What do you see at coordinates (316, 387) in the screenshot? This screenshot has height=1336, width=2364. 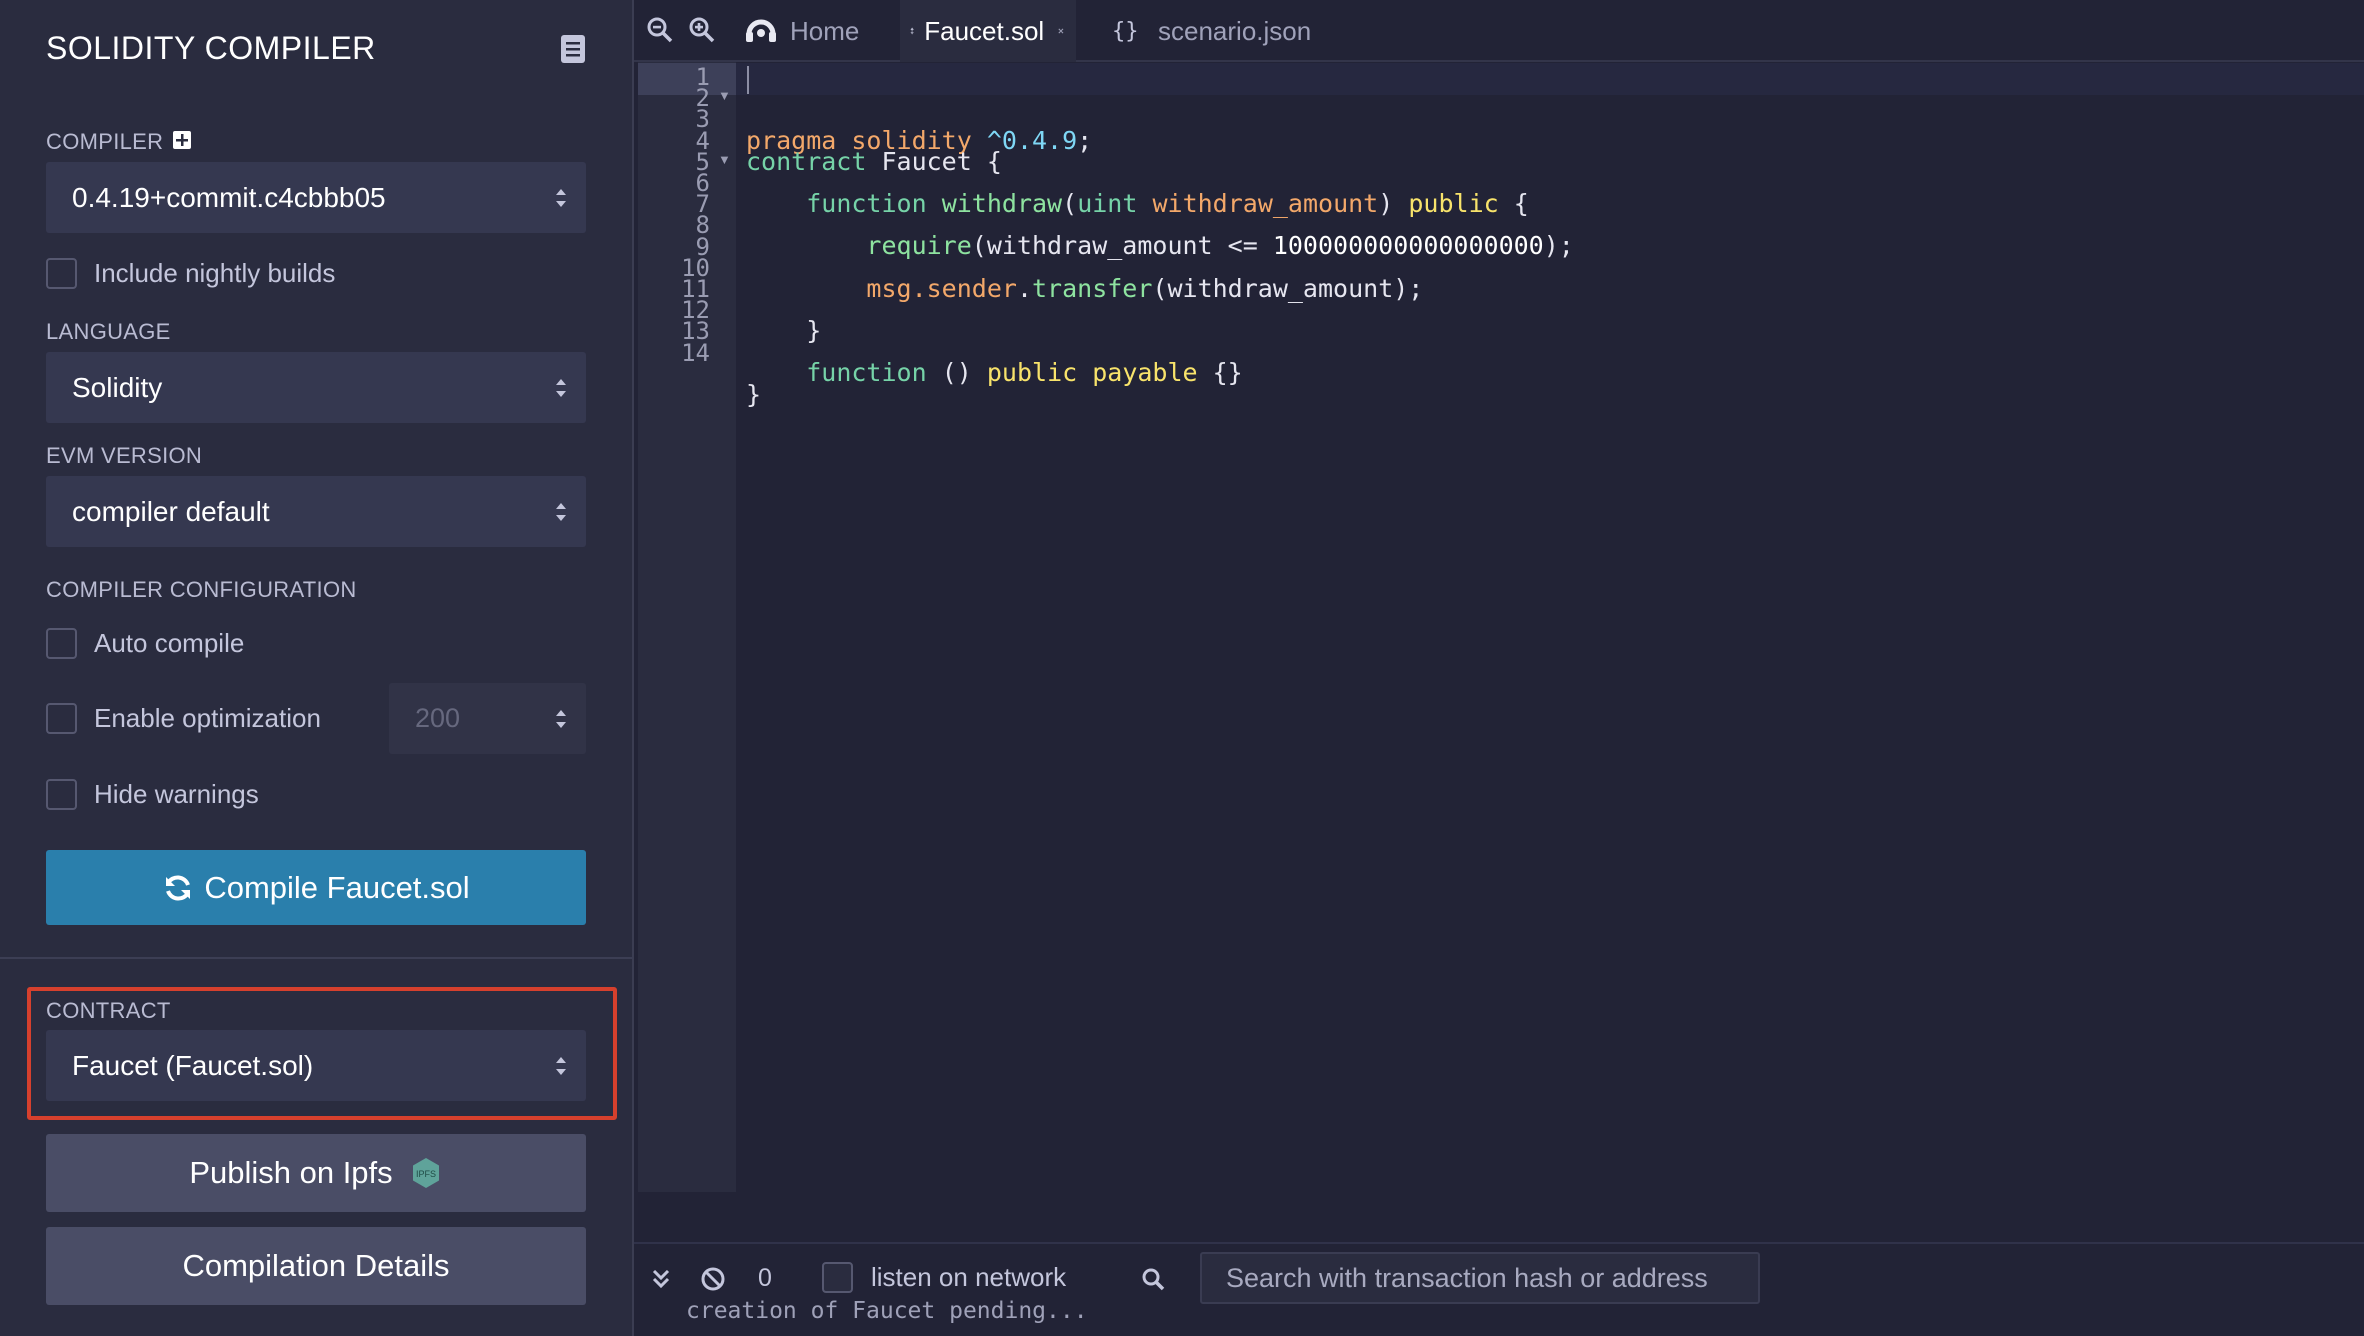 I see `language-select: Solidity` at bounding box center [316, 387].